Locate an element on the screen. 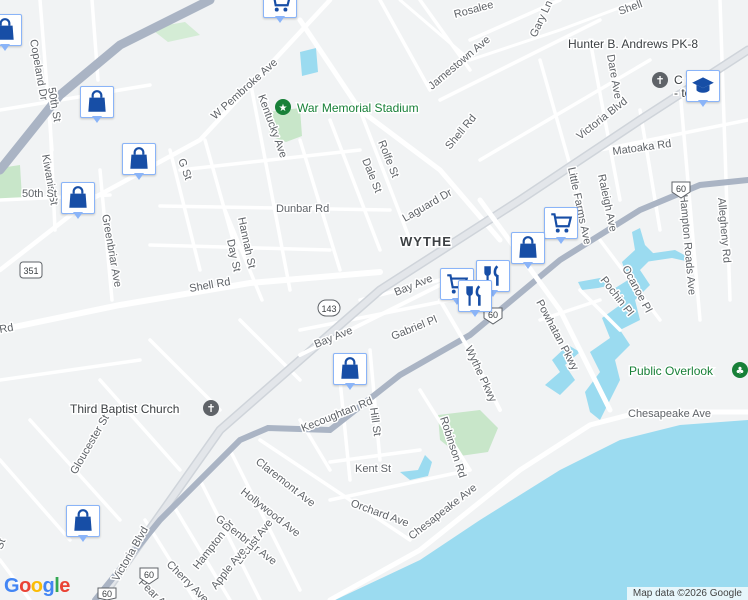  restaurant-icon is located at coordinates (473, 295).